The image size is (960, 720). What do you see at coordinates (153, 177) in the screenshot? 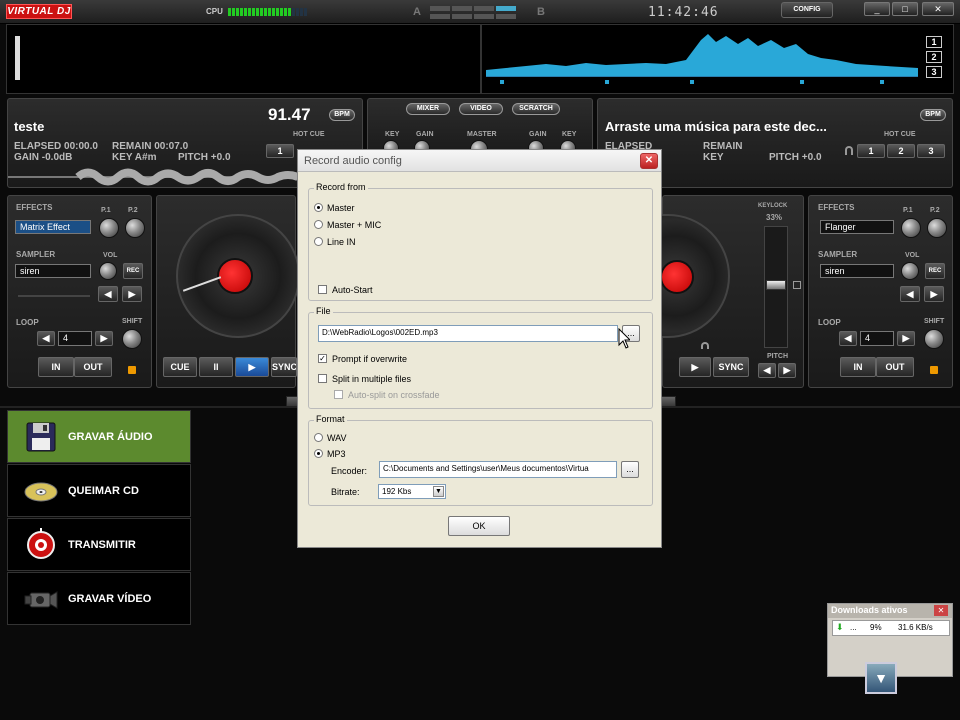
I see `left-mini-waveform` at bounding box center [153, 177].